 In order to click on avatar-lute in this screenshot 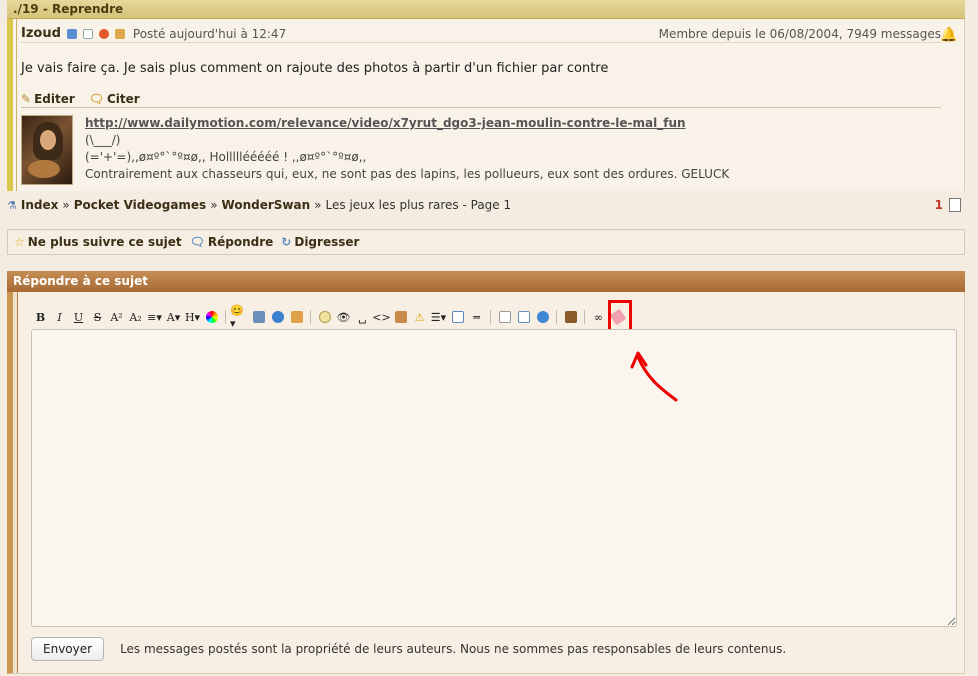, I will do `click(44, 169)`.